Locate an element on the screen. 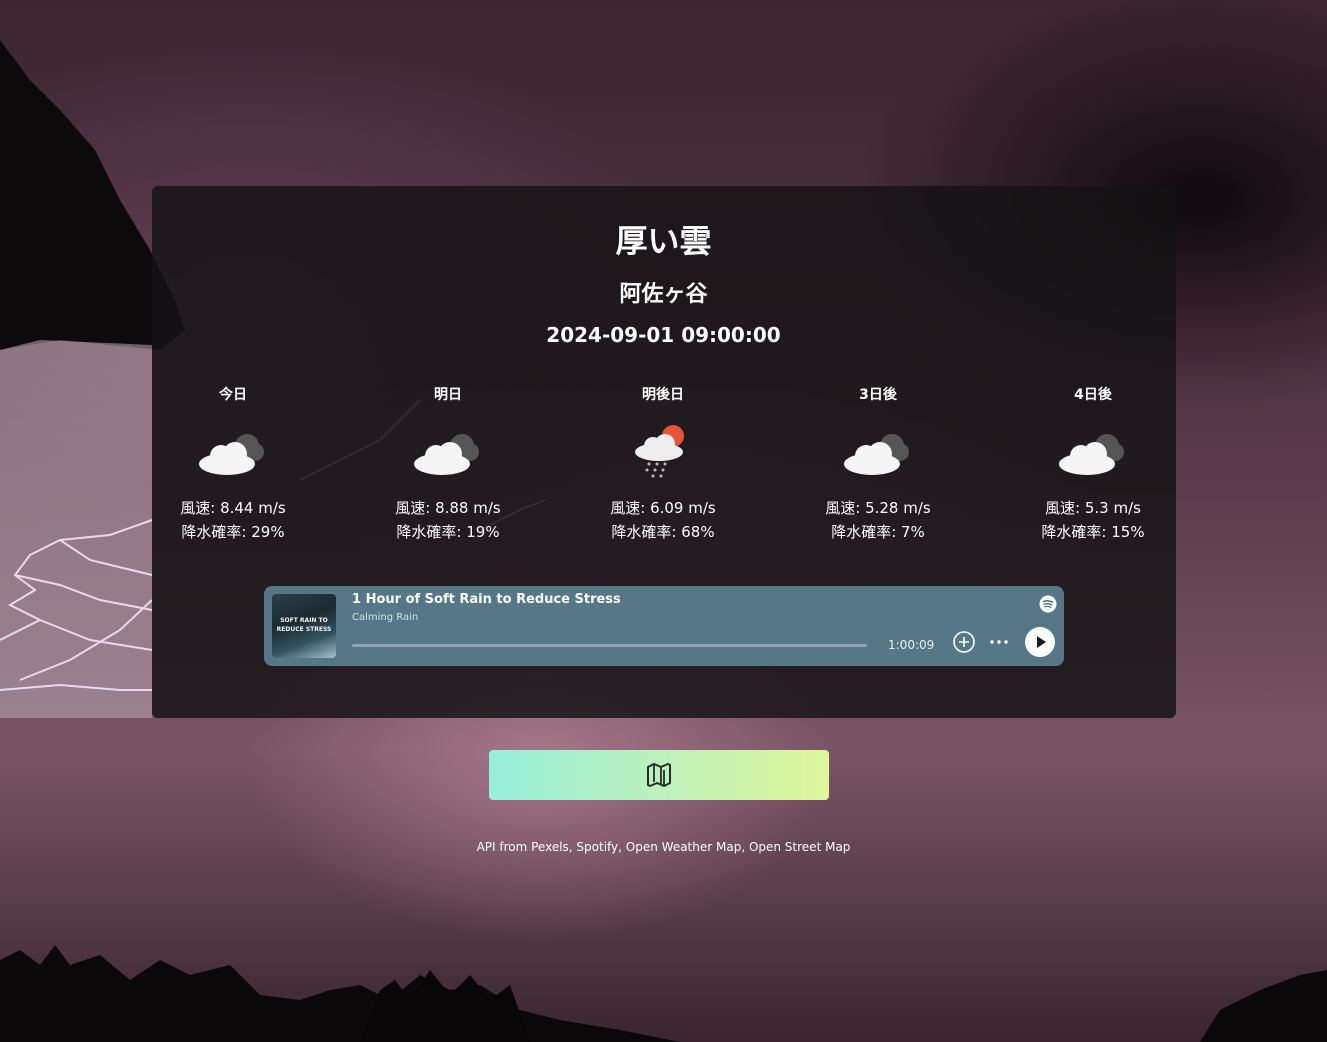 This screenshot has height=1042, width=1327. forecast-day: 今日 風速: 8.44 m/s 降水確率: 29% is located at coordinates (233, 464).